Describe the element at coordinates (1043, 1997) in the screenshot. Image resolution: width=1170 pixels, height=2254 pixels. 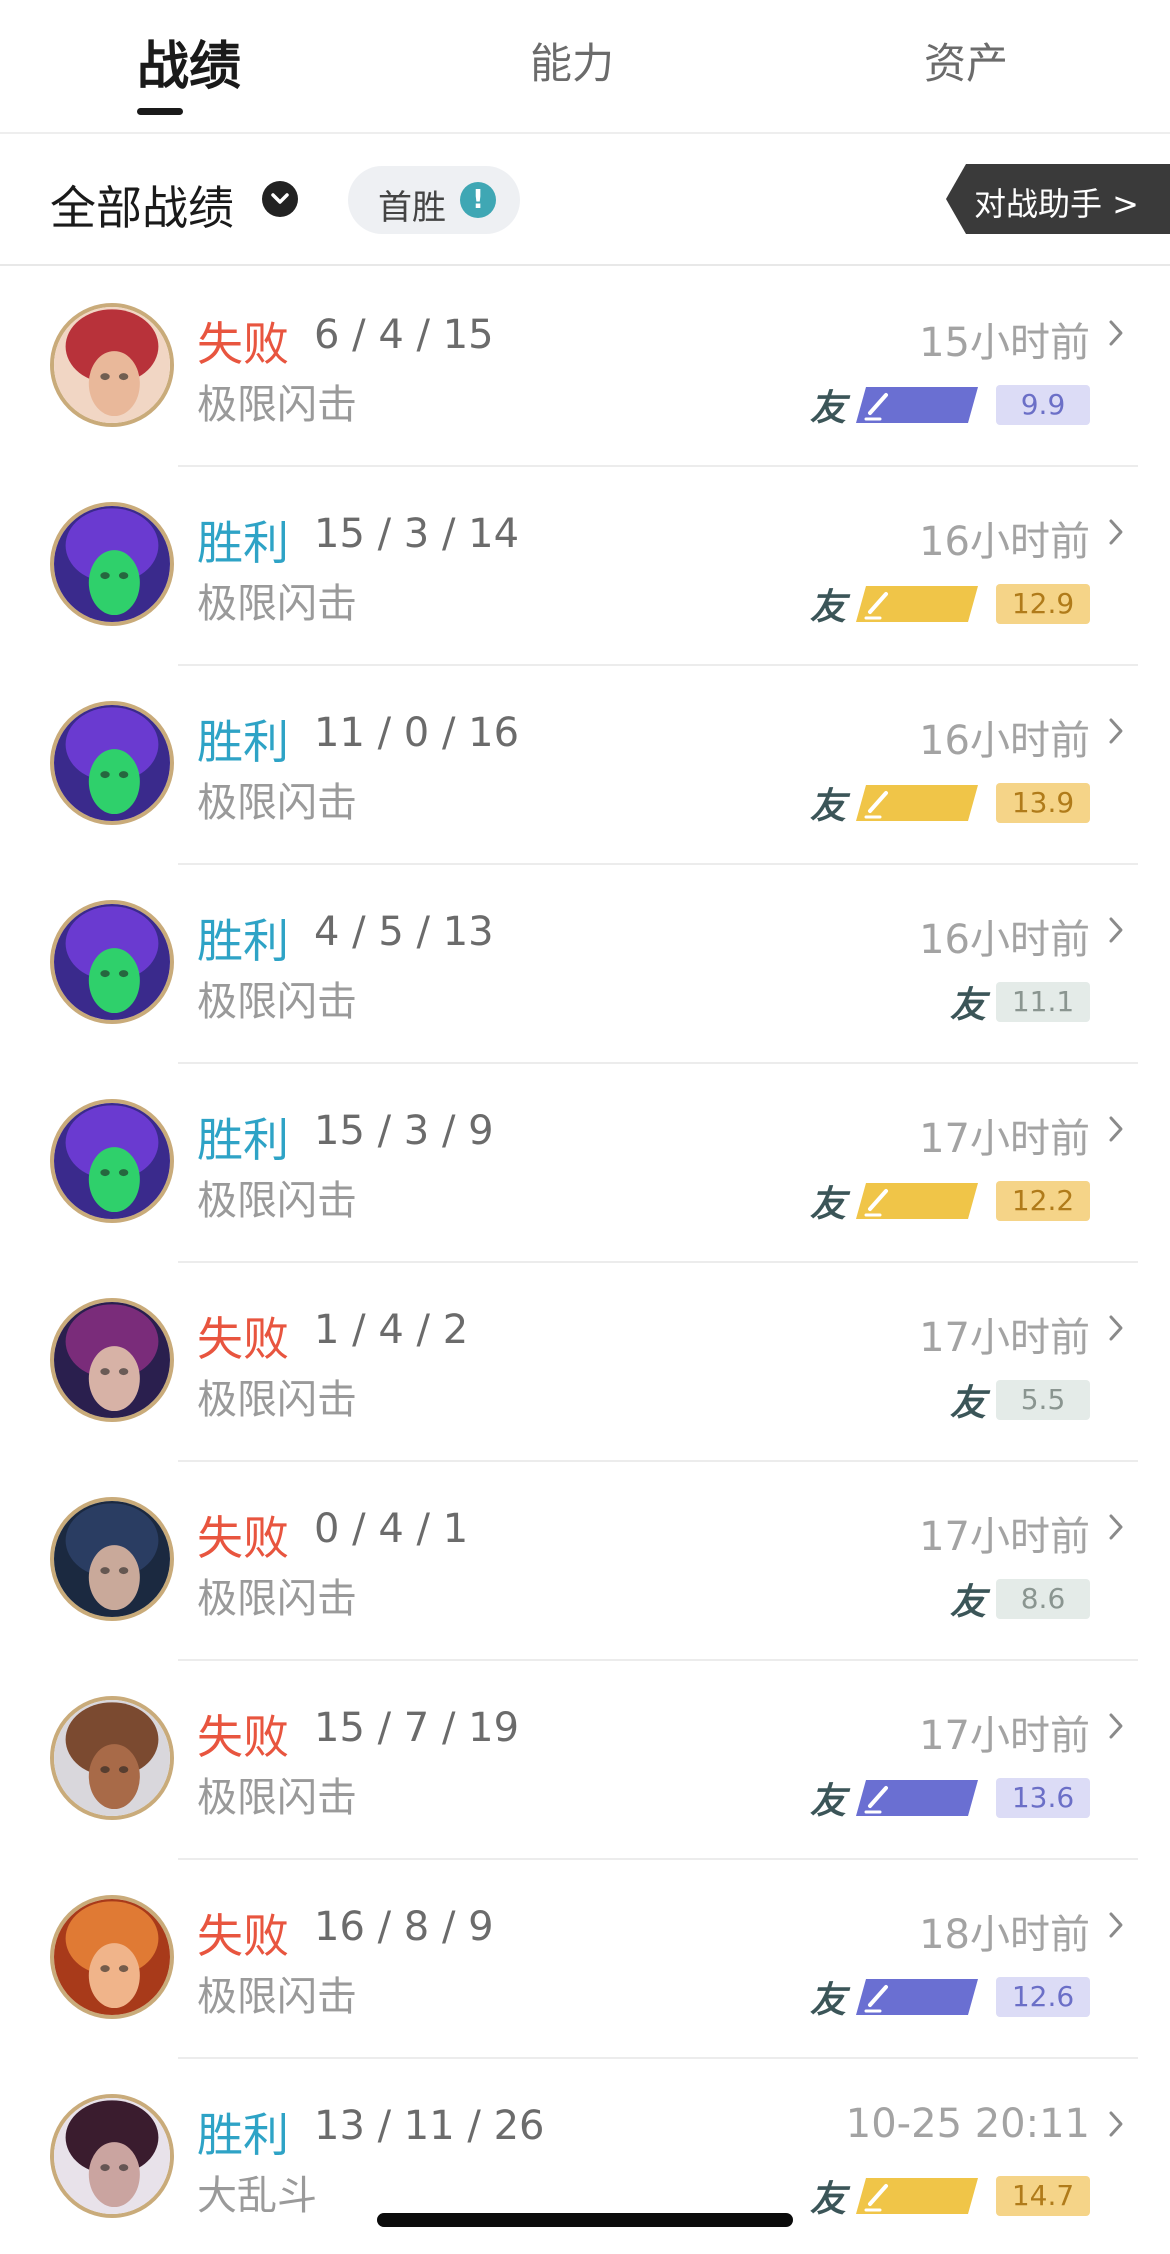
I see `match-score: 12.6` at that location.